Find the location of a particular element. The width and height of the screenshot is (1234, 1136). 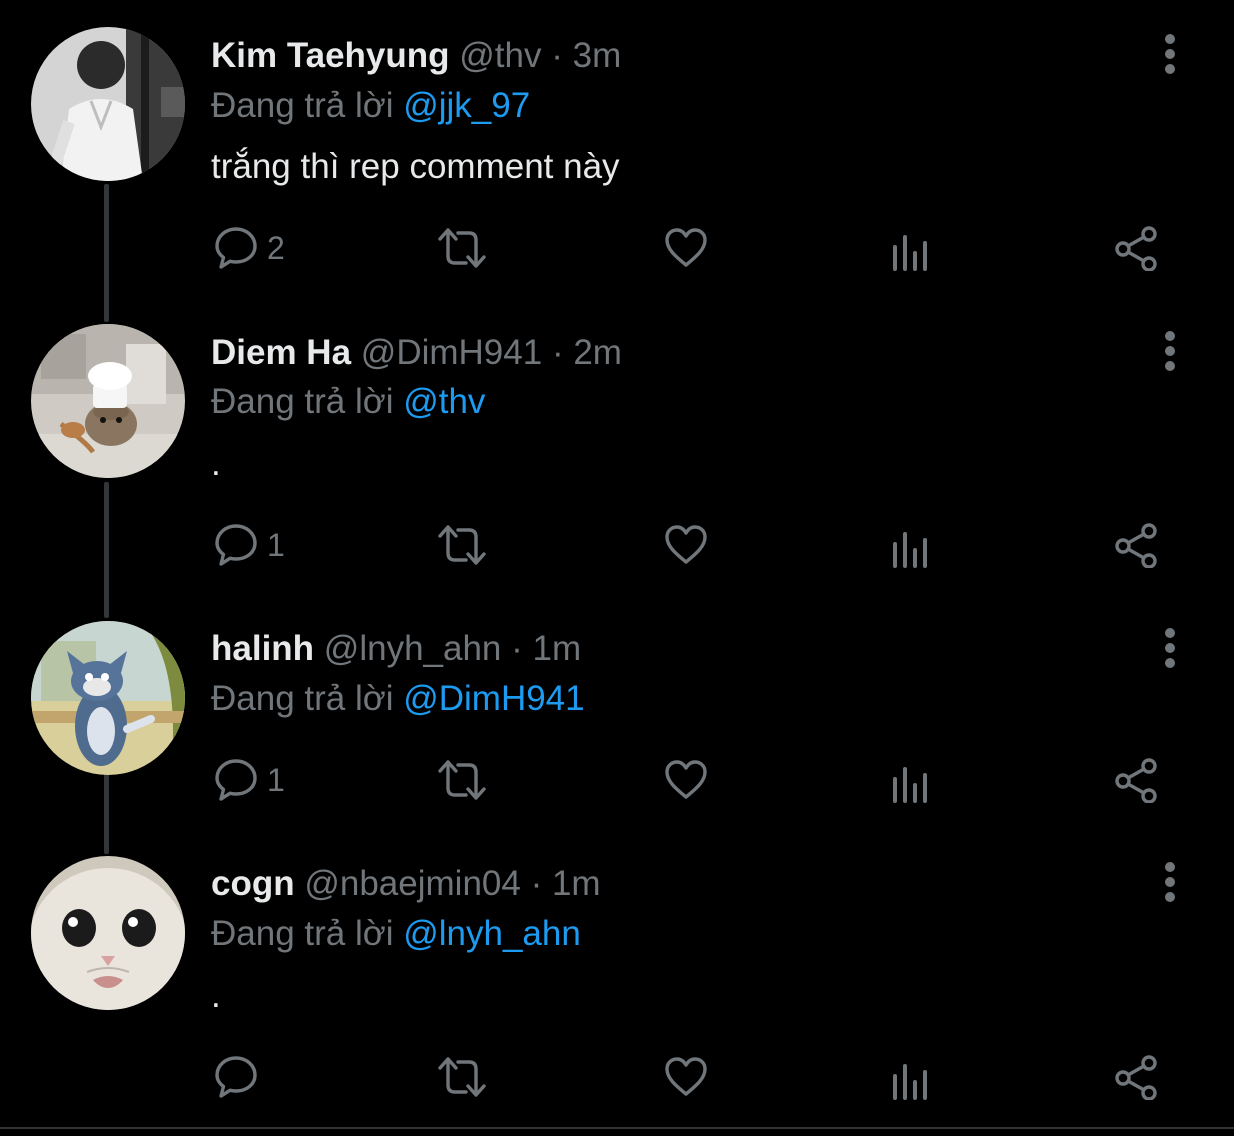

divider is located at coordinates (617, 1128).